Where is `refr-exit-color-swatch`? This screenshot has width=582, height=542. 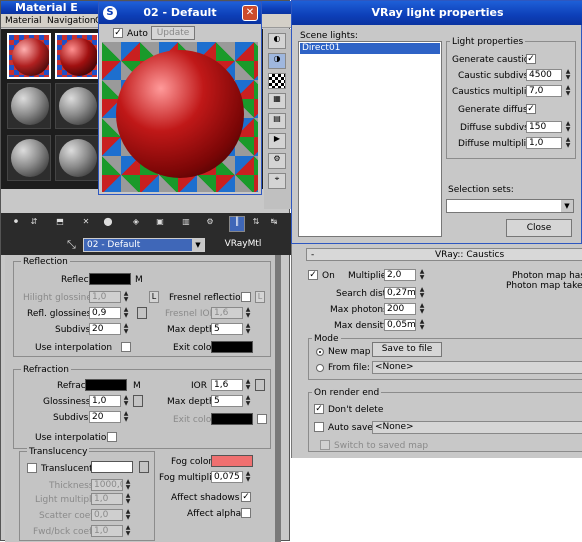 refr-exit-color-swatch is located at coordinates (232, 419).